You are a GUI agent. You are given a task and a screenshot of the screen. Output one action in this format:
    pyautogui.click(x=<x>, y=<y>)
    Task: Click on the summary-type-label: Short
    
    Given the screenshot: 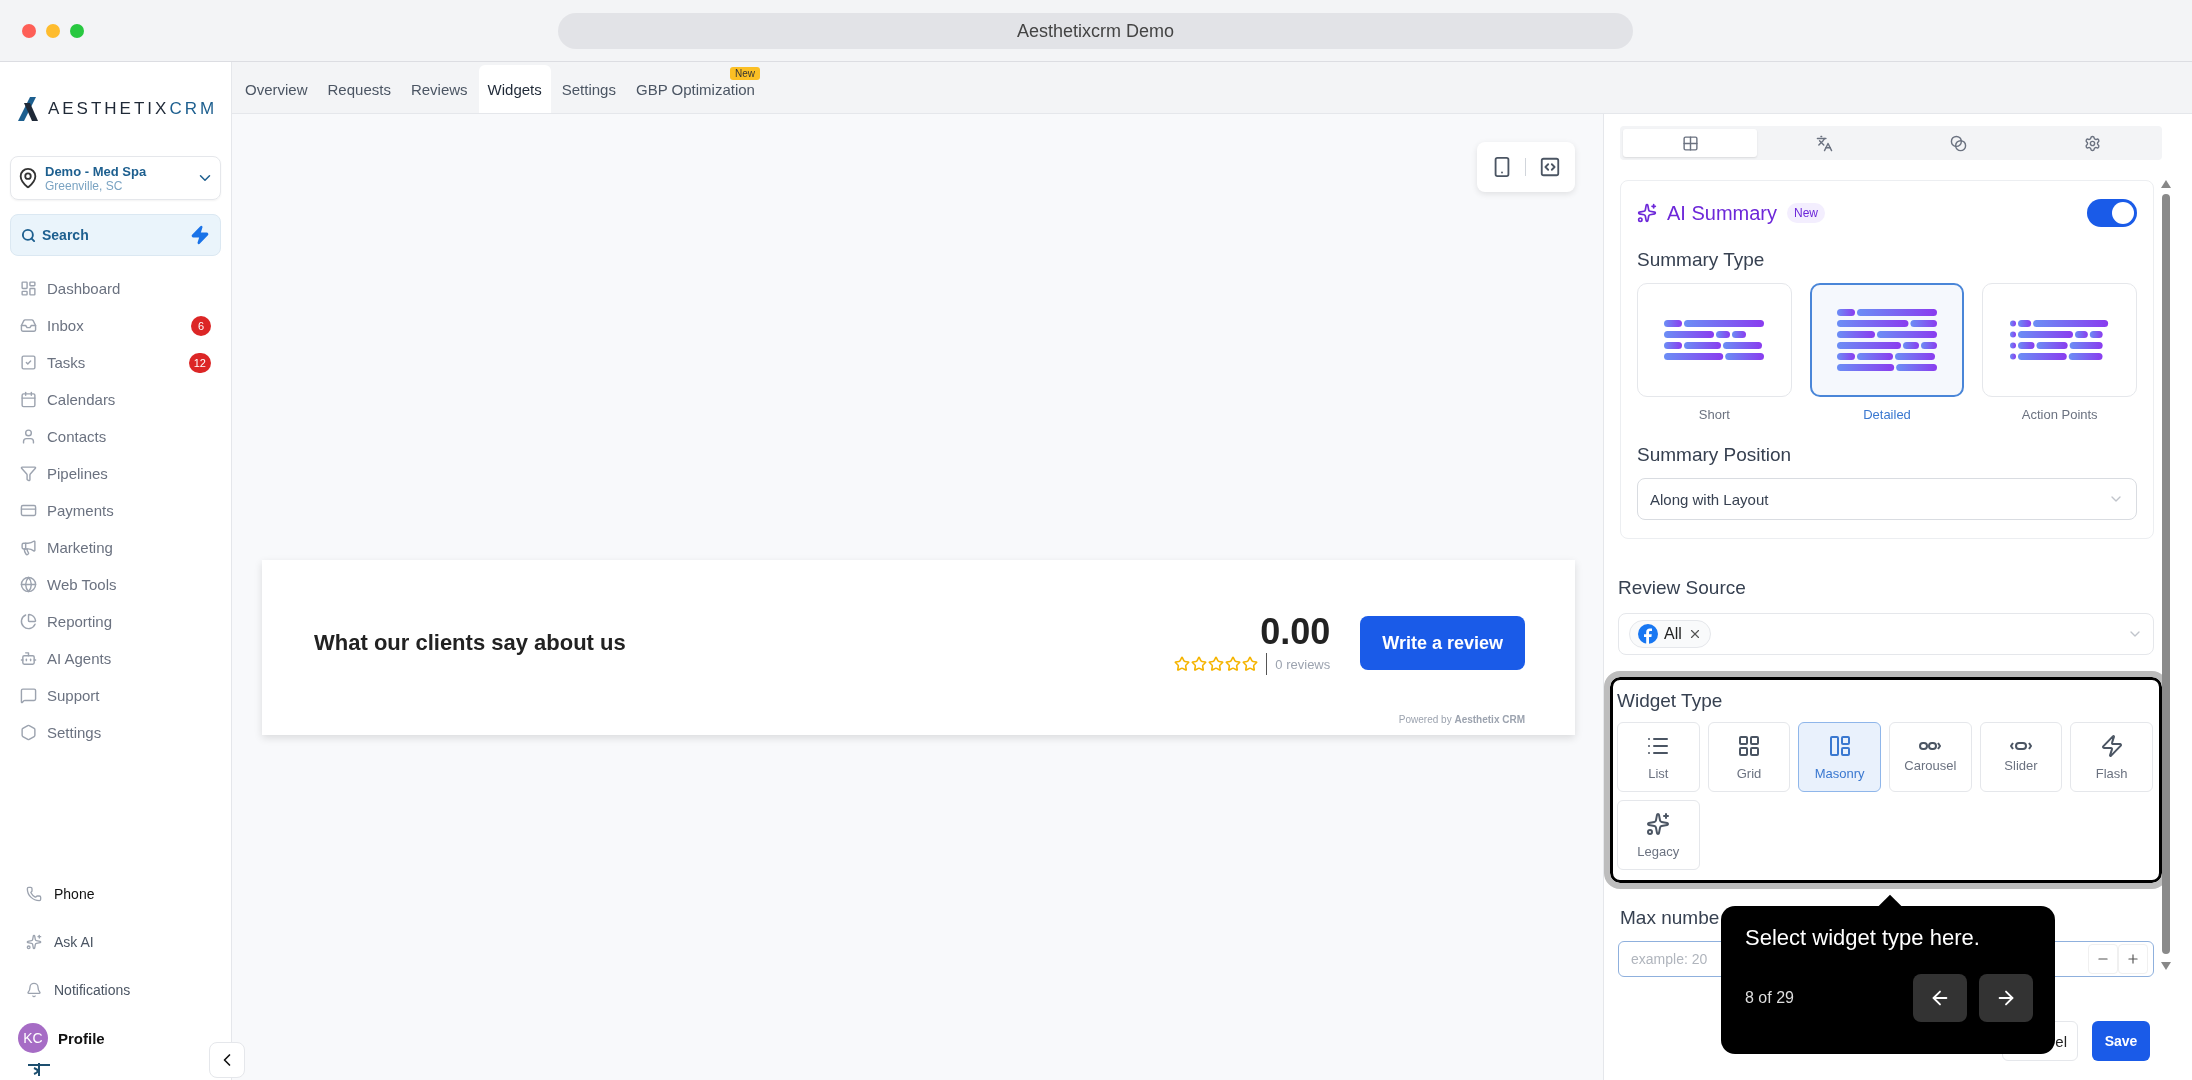 What is the action you would take?
    pyautogui.click(x=1714, y=414)
    